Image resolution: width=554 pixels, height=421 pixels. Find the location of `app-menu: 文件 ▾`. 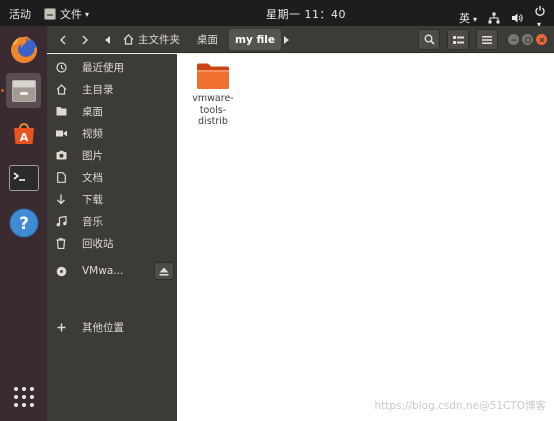

app-menu: 文件 ▾ is located at coordinates (66, 14).